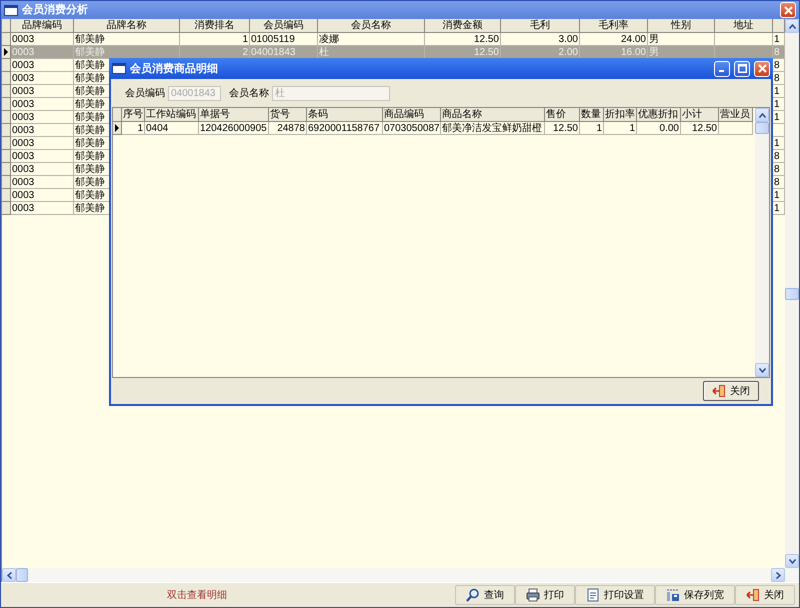 This screenshot has width=800, height=608. I want to click on minimize-button, so click(722, 68).